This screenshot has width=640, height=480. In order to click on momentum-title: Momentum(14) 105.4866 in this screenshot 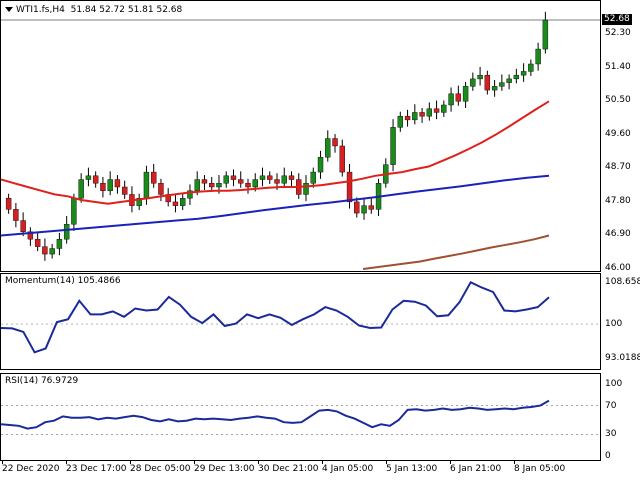, I will do `click(63, 281)`.